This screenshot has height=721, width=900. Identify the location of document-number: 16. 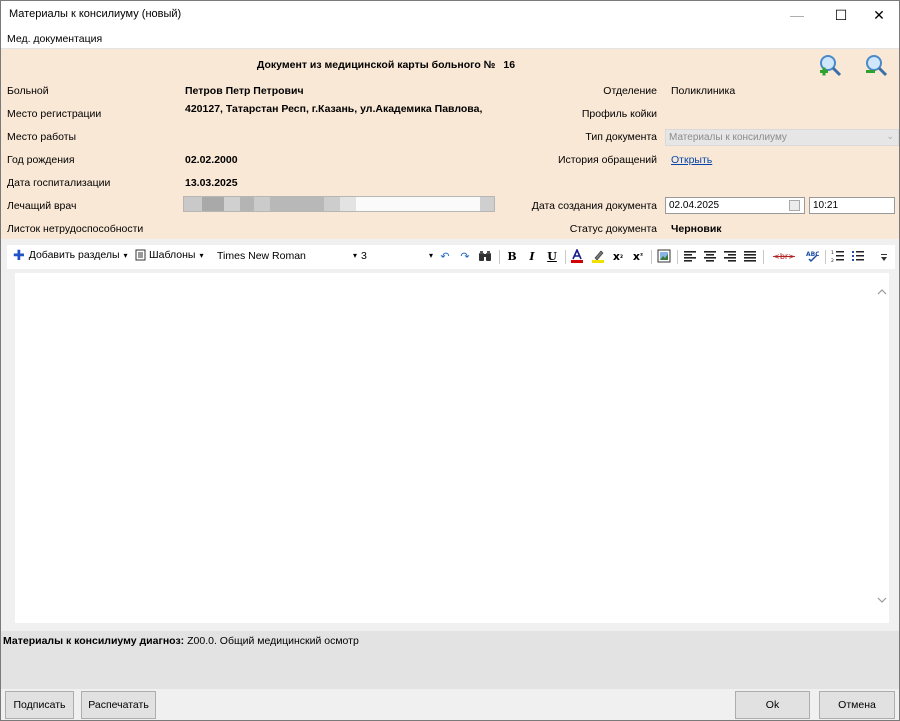
(509, 65).